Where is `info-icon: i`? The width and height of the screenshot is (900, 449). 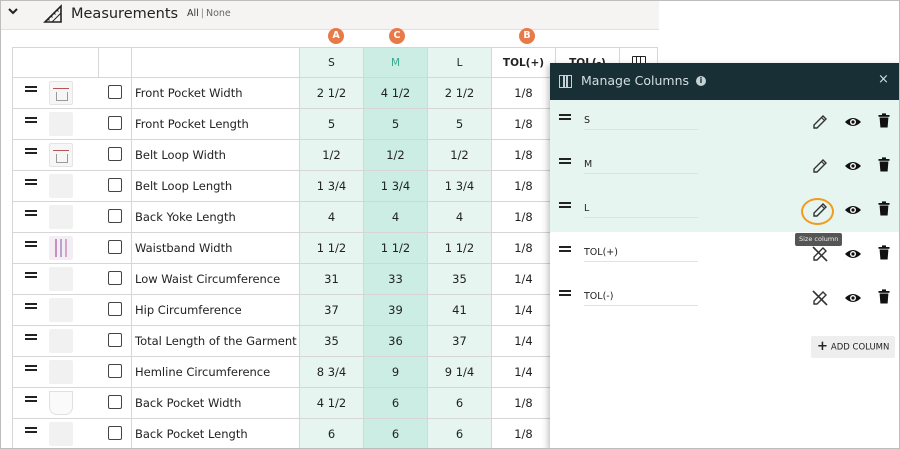 info-icon: i is located at coordinates (701, 81).